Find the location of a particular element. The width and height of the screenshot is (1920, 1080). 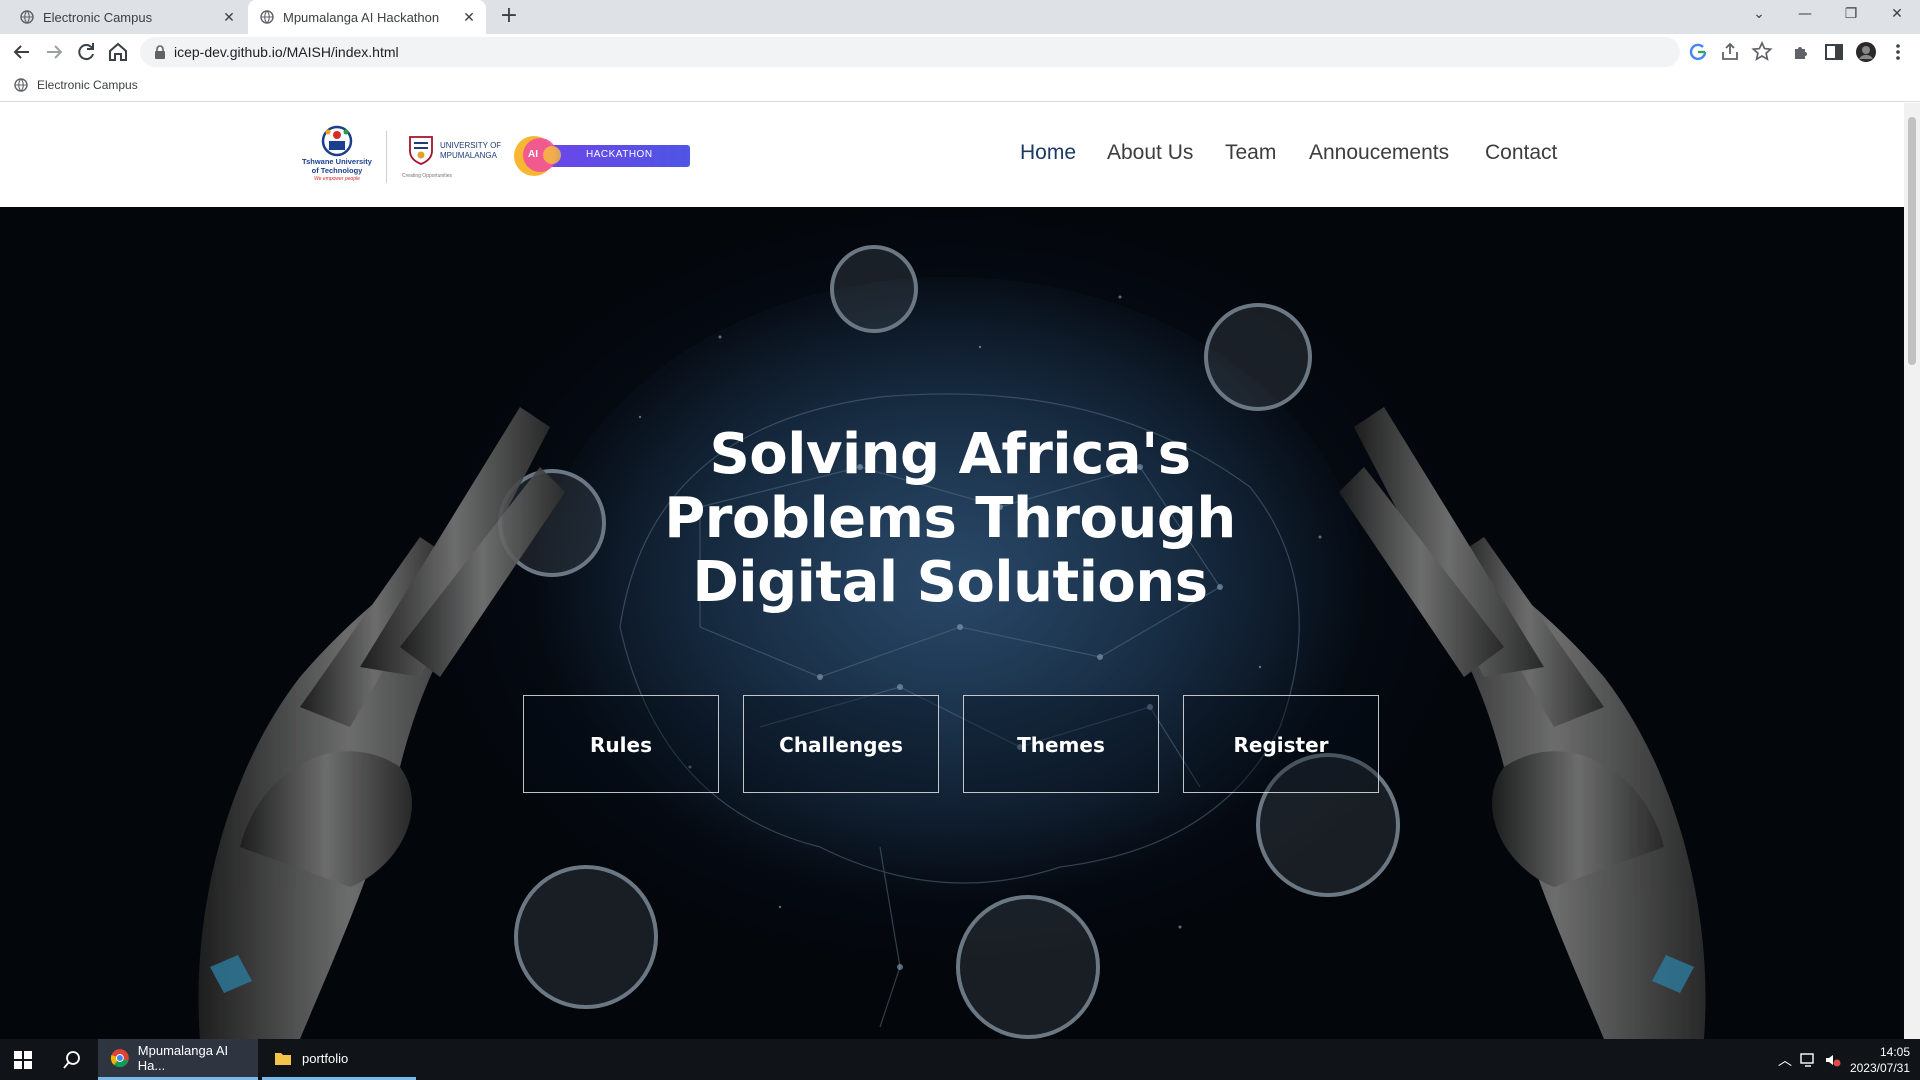

bookmark-electronic-campus: Electronic Campus is located at coordinates (76, 85).